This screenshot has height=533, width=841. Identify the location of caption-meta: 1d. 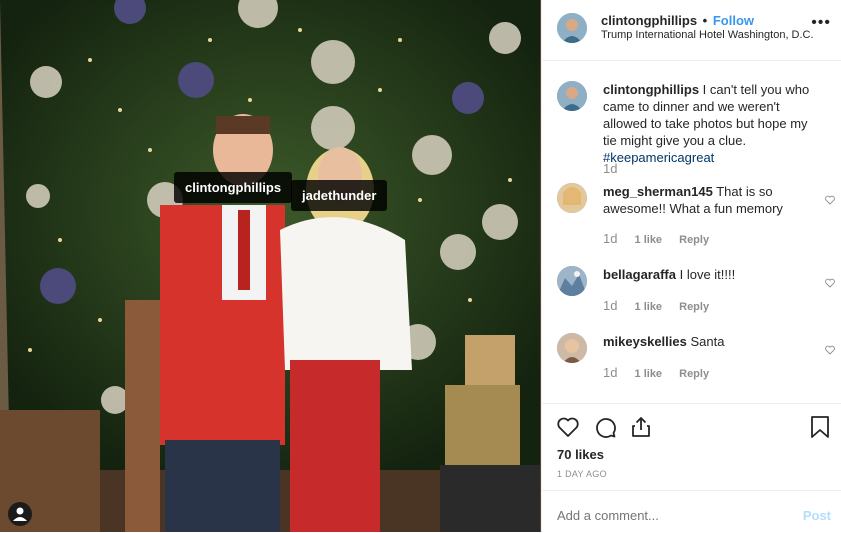
(610, 168).